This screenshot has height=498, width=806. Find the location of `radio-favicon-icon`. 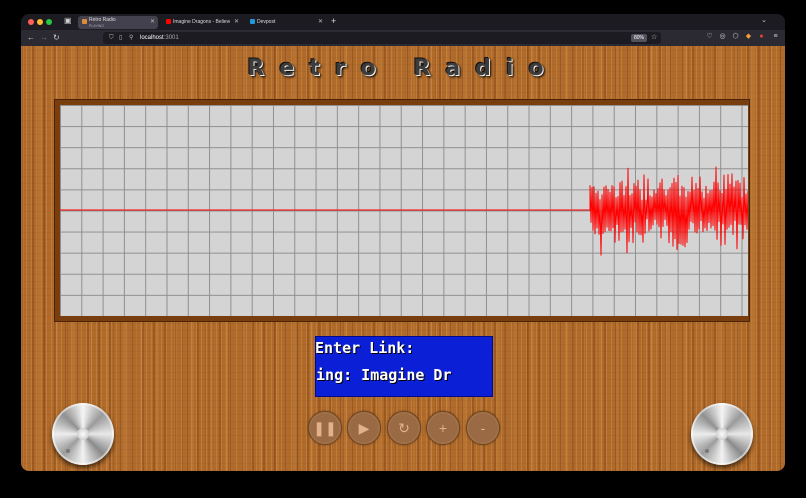

radio-favicon-icon is located at coordinates (84, 21).